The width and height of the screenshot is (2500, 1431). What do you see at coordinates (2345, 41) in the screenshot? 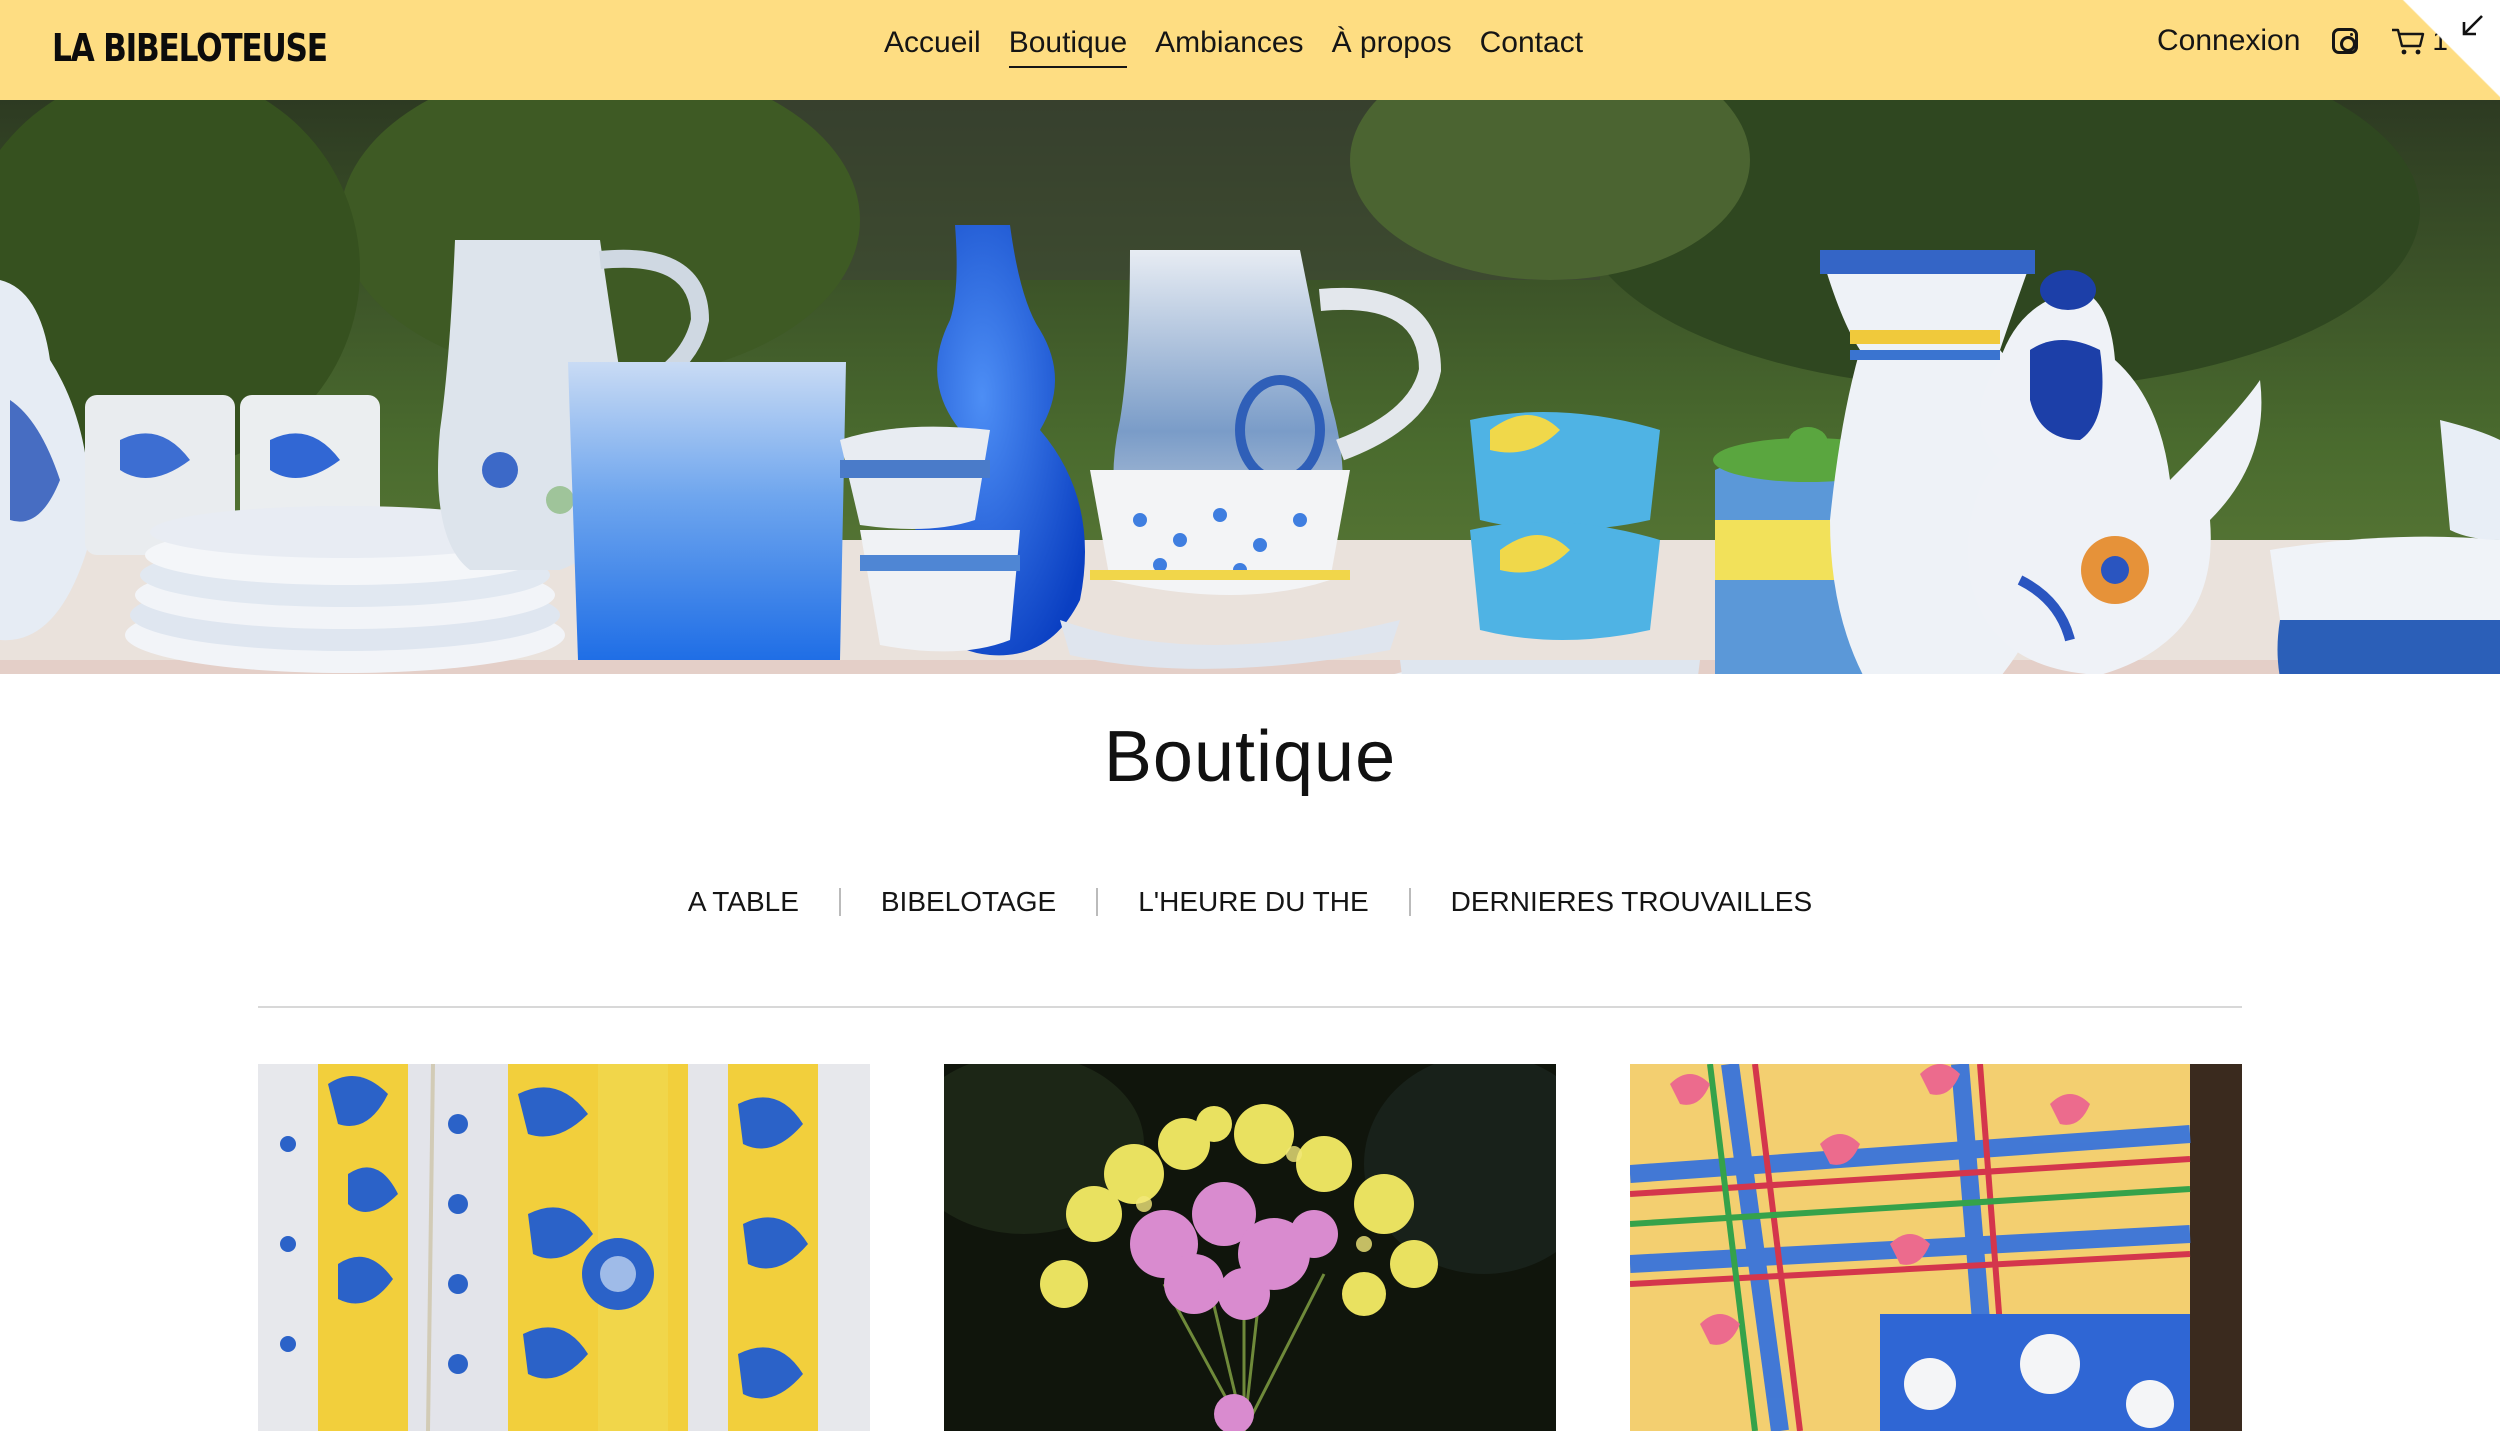
I see `instagram-icon` at bounding box center [2345, 41].